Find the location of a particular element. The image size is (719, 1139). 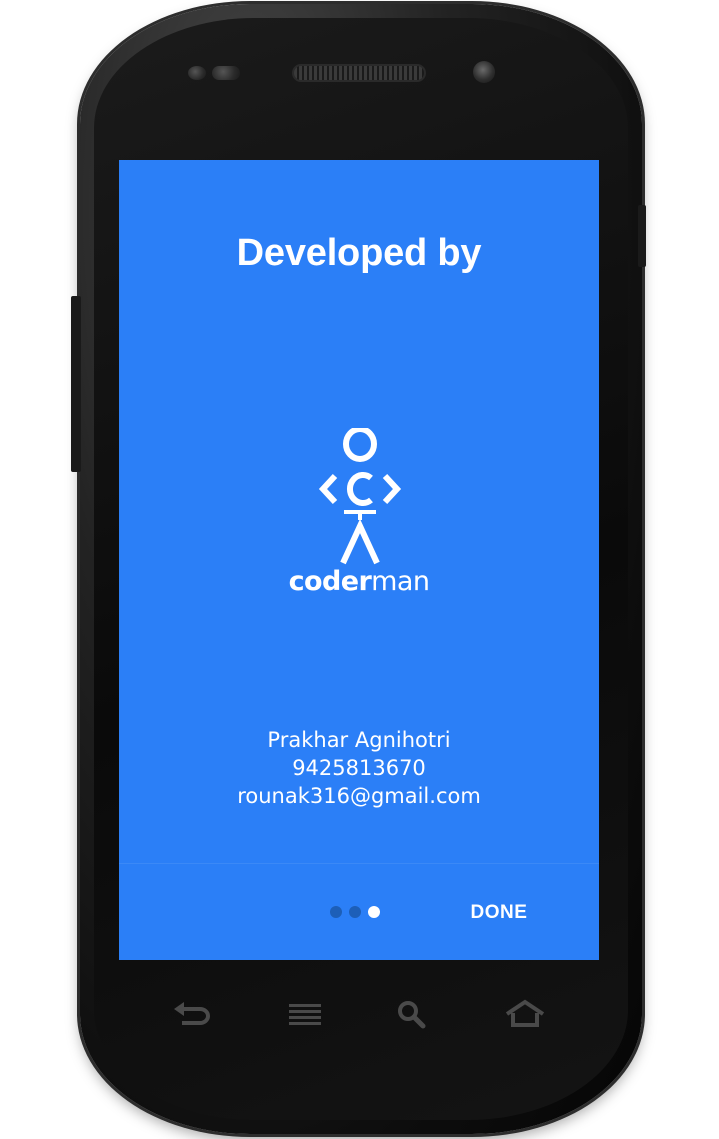

front-camera-icon is located at coordinates (484, 72).